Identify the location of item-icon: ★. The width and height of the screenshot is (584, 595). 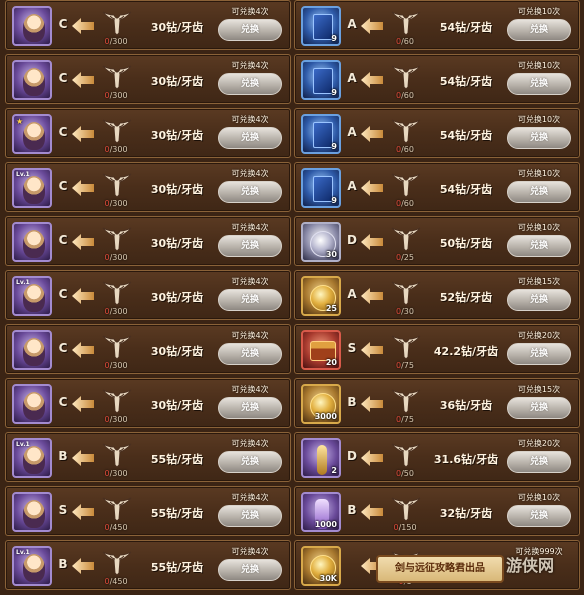
(32, 134).